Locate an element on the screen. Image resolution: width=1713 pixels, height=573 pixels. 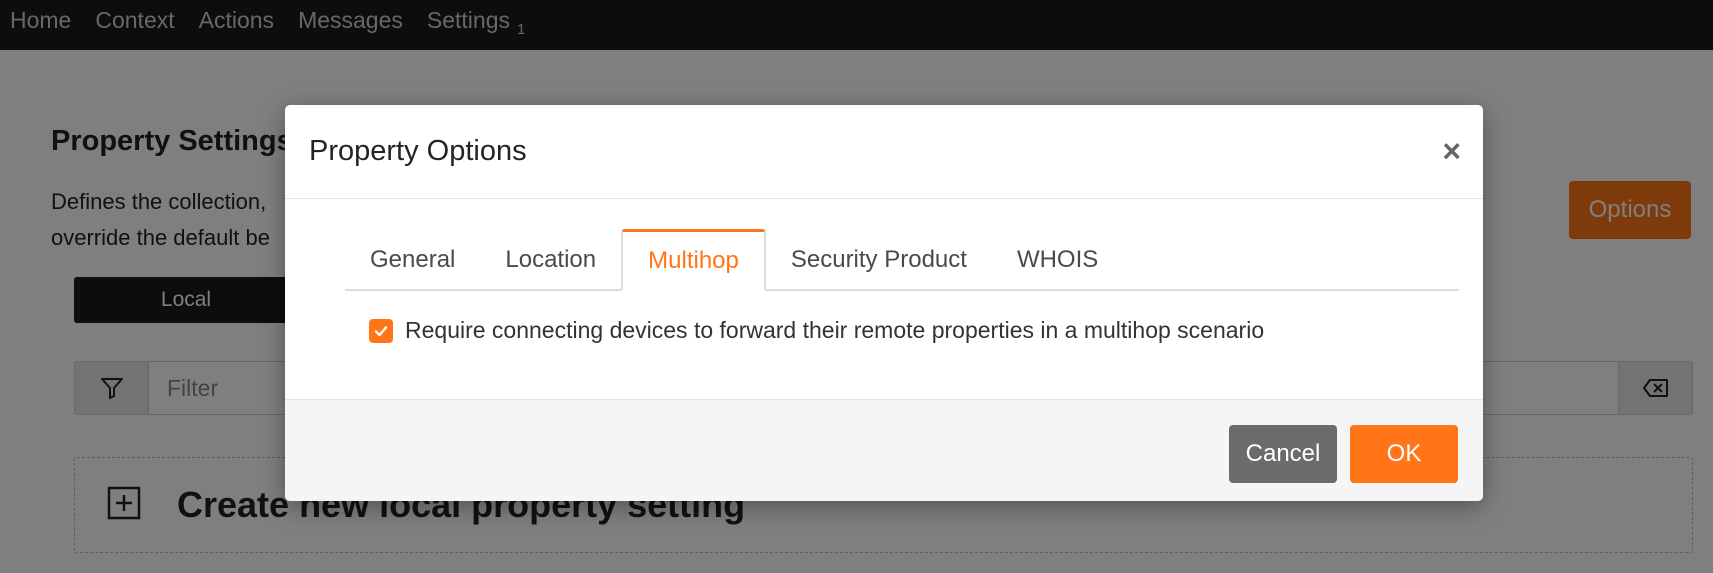
tab-multihop: Multihop is located at coordinates (693, 260).